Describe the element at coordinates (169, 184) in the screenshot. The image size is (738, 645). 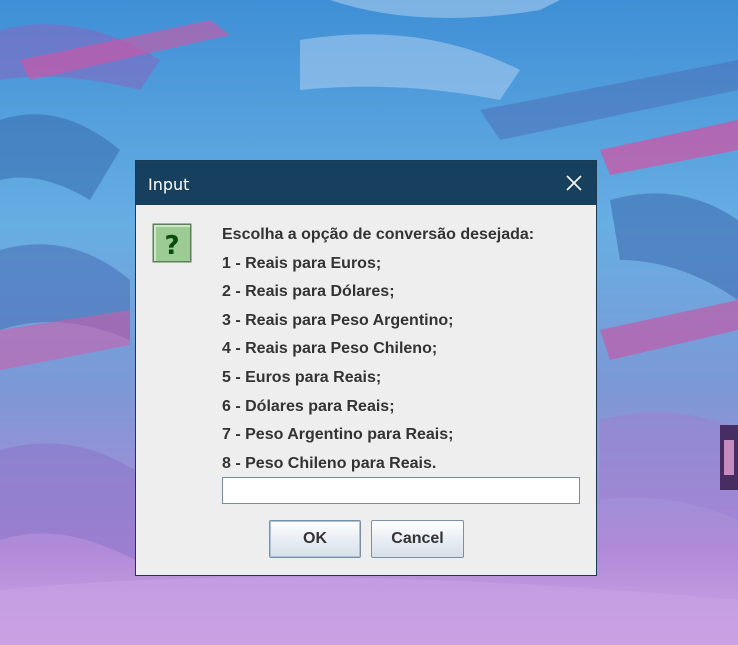
I see `dialog-title: Input` at that location.